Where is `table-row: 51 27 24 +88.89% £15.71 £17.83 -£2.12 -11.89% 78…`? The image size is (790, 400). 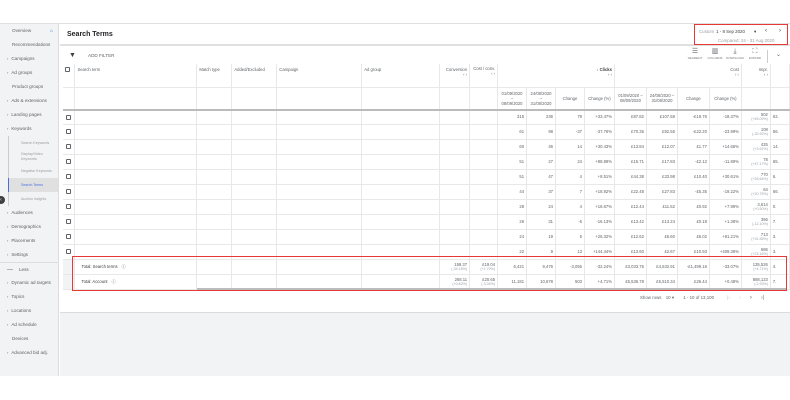 table-row: 51 27 24 +88.89% £15.71 £17.83 -£2.12 -11.89% 78… is located at coordinates (426, 162).